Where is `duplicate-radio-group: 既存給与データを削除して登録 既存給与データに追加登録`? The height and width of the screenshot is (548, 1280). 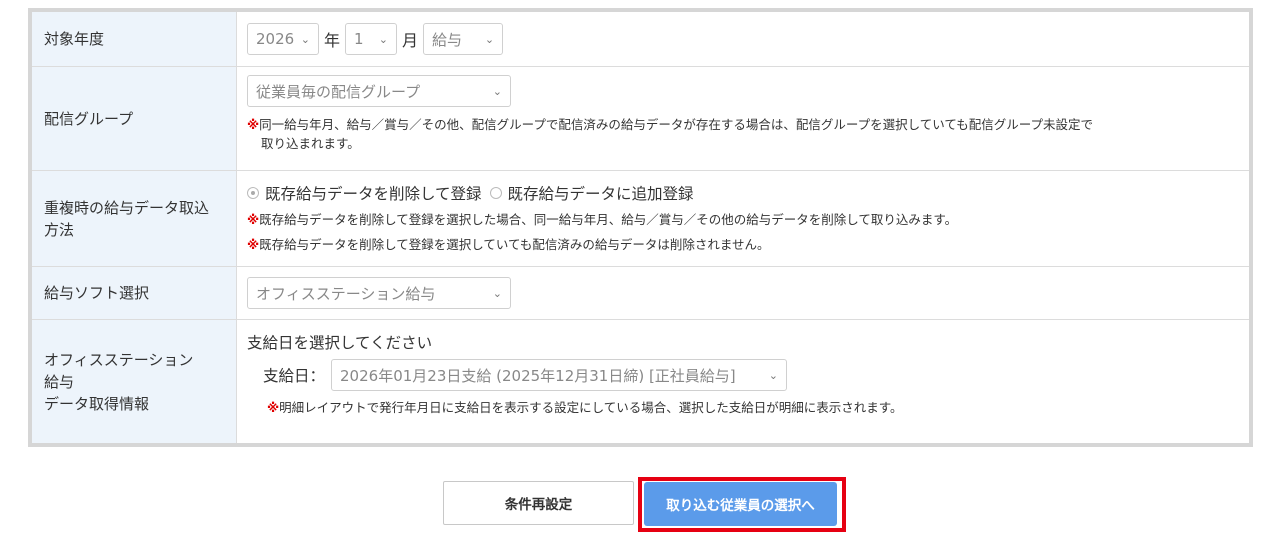 duplicate-radio-group: 既存給与データを削除して登録 既存給与データに追加登録 is located at coordinates (748, 193).